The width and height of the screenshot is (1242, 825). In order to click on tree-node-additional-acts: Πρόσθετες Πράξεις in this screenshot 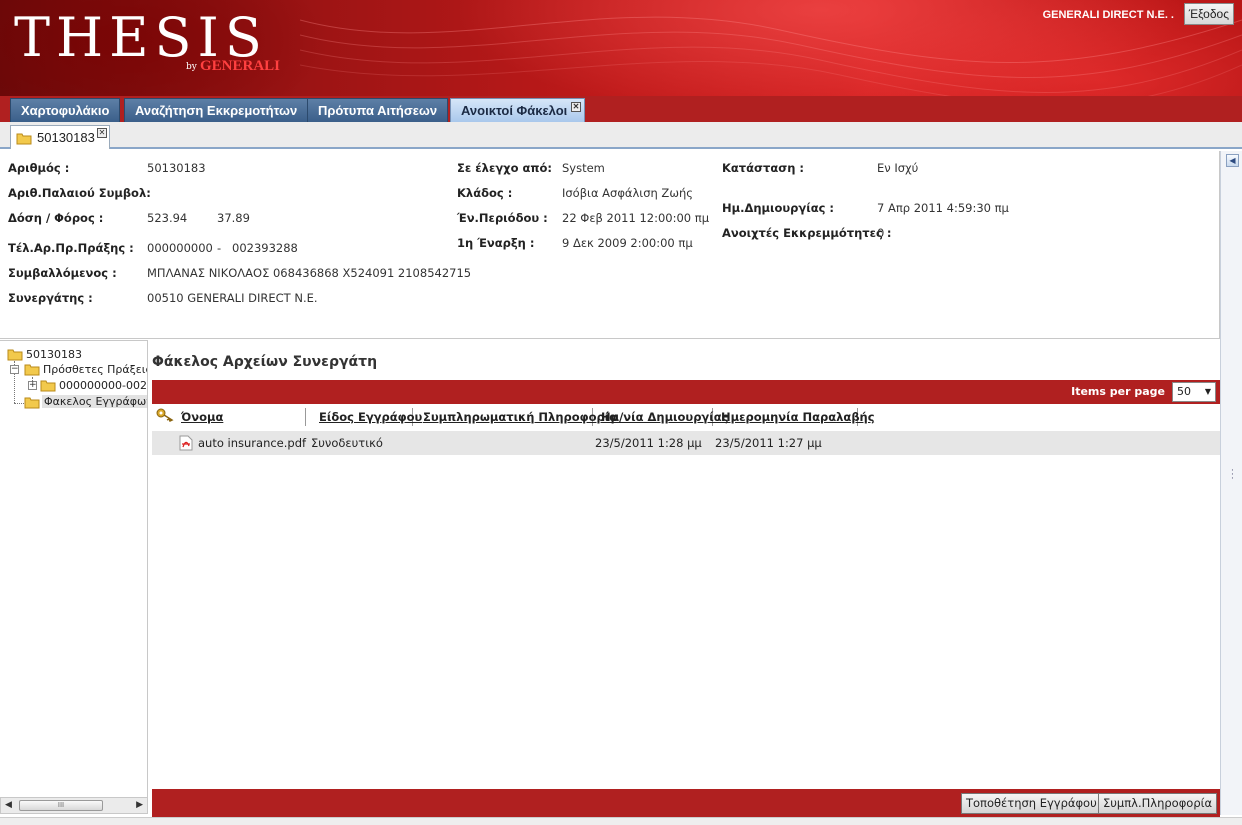, I will do `click(95, 369)`.